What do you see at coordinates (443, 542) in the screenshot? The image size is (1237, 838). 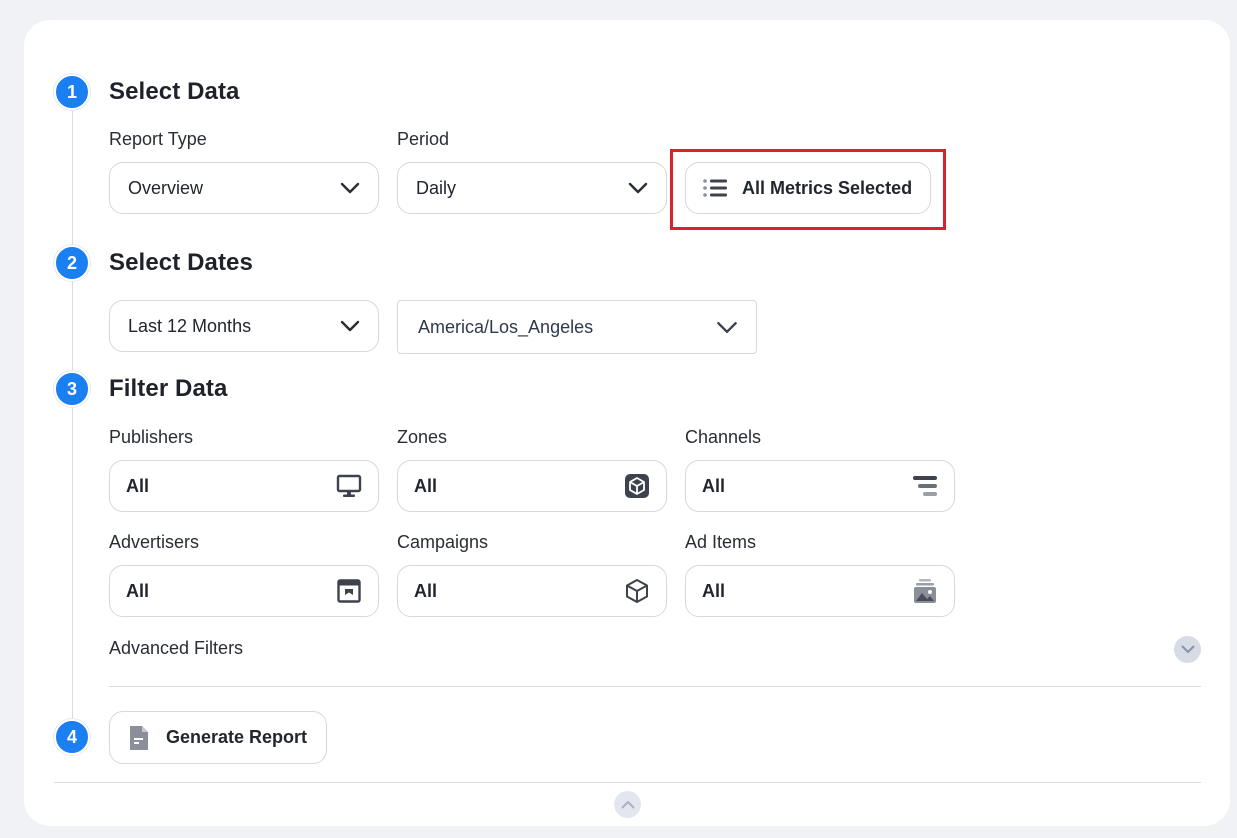 I see `campaigns-label: Campaigns` at bounding box center [443, 542].